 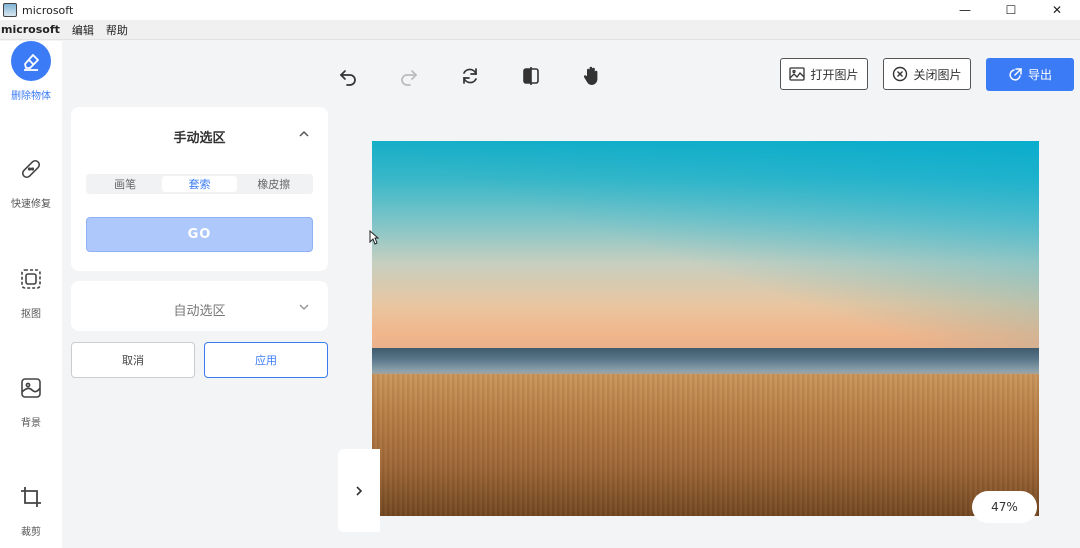 I want to click on selection-mode-segmented: 画笔 套索 橡皮擦, so click(x=199, y=184).